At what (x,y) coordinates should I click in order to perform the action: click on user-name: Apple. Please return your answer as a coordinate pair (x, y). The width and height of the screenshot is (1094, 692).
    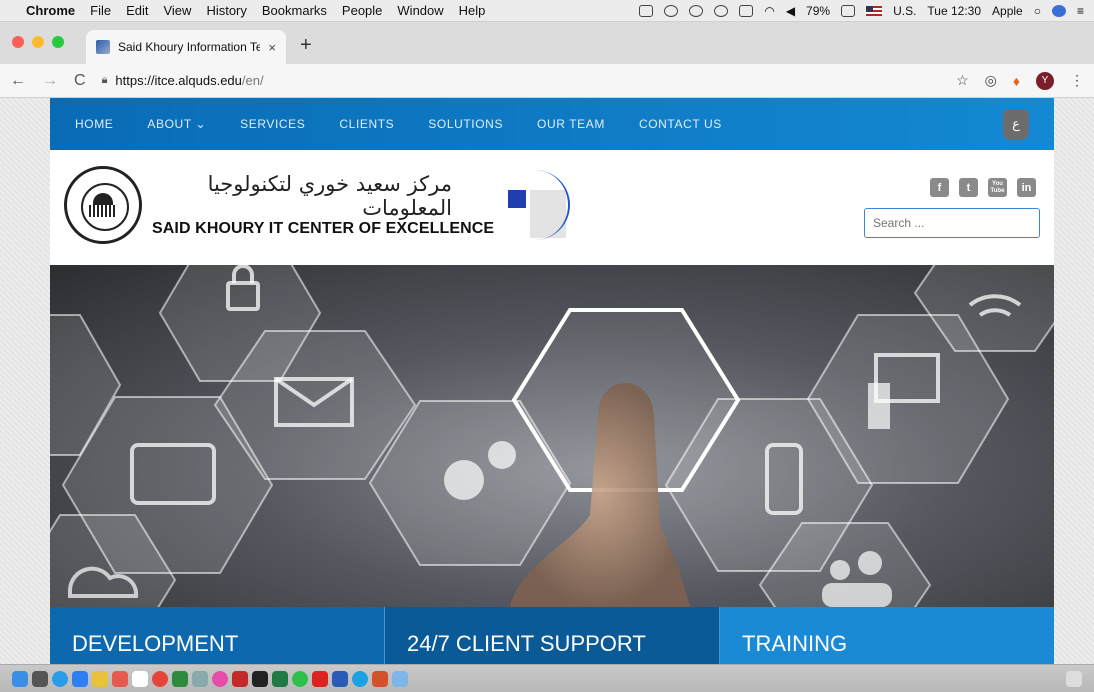
    Looking at the image, I should click on (1007, 11).